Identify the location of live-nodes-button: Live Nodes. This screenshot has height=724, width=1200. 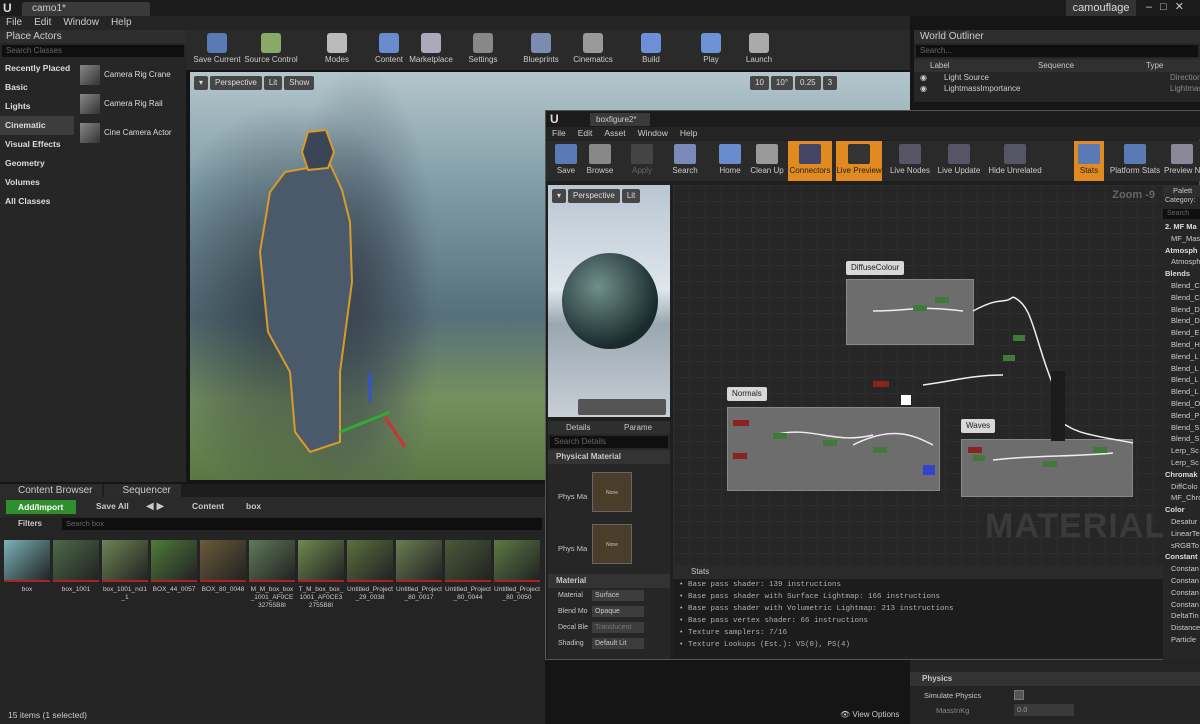
(910, 161).